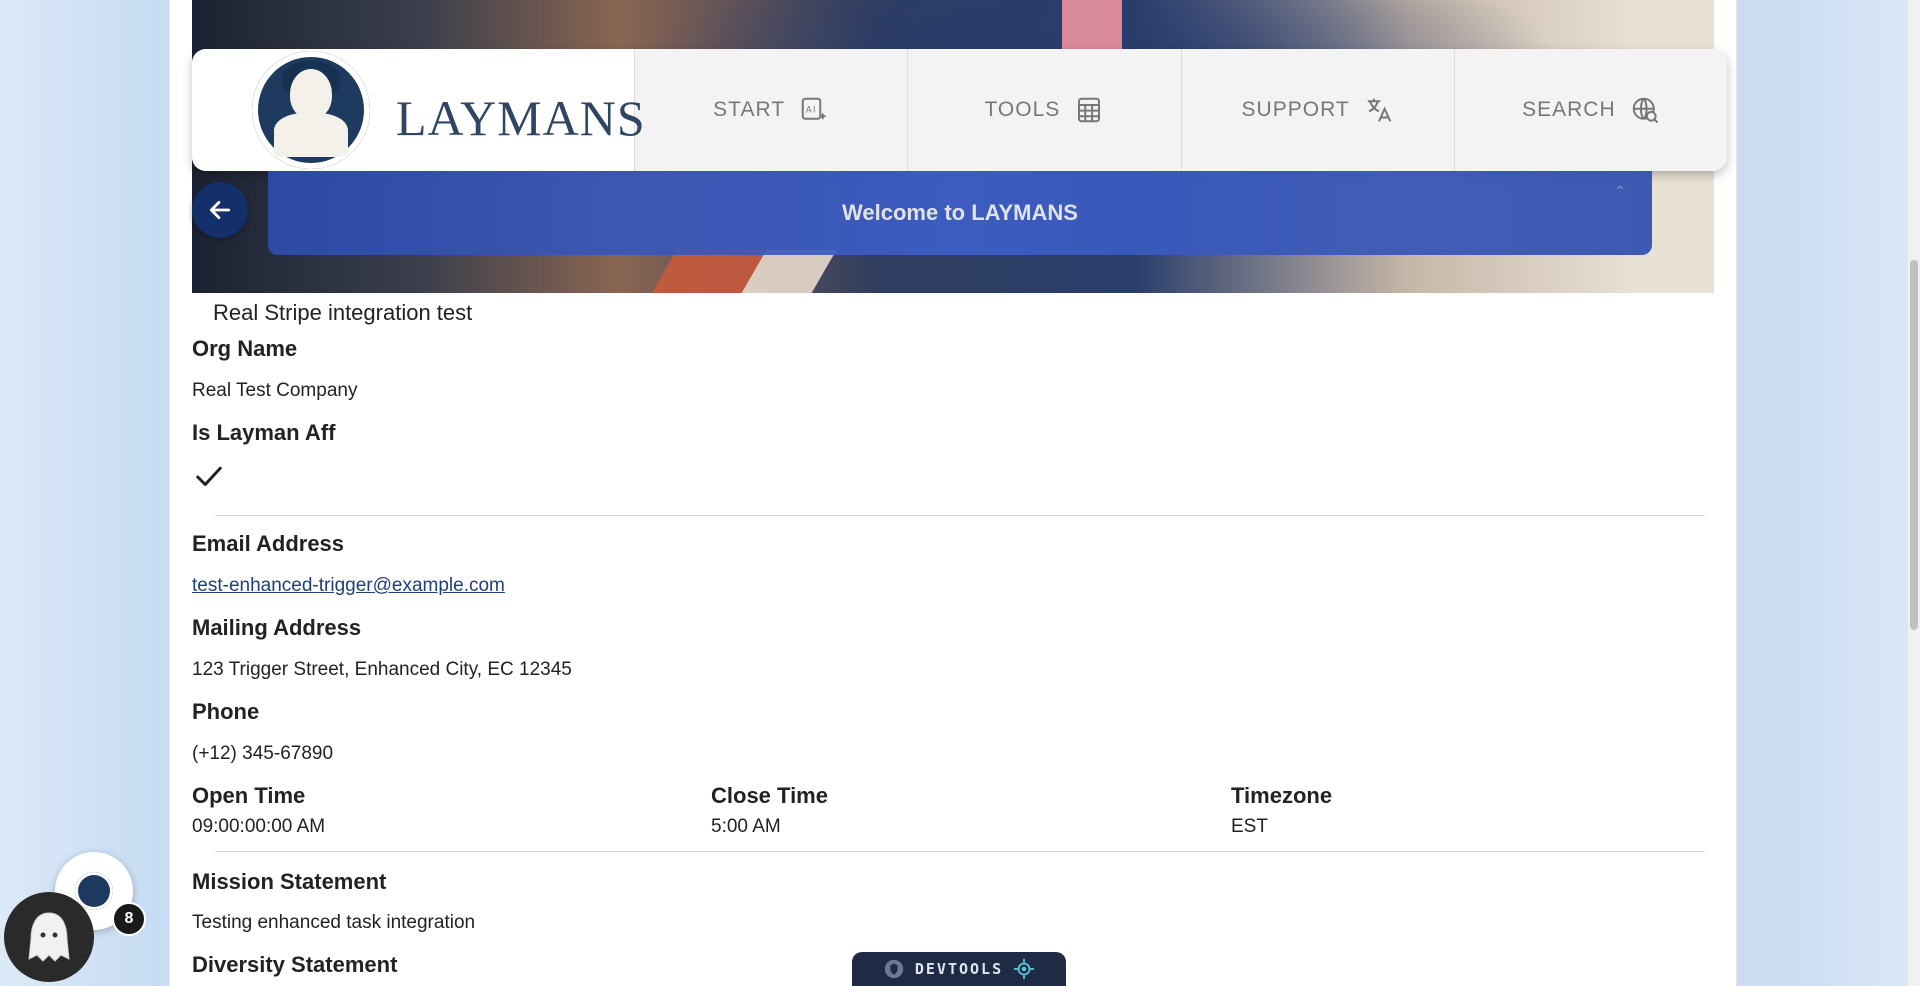  What do you see at coordinates (1295, 109) in the screenshot?
I see `nav-support-label: SUPPORT` at bounding box center [1295, 109].